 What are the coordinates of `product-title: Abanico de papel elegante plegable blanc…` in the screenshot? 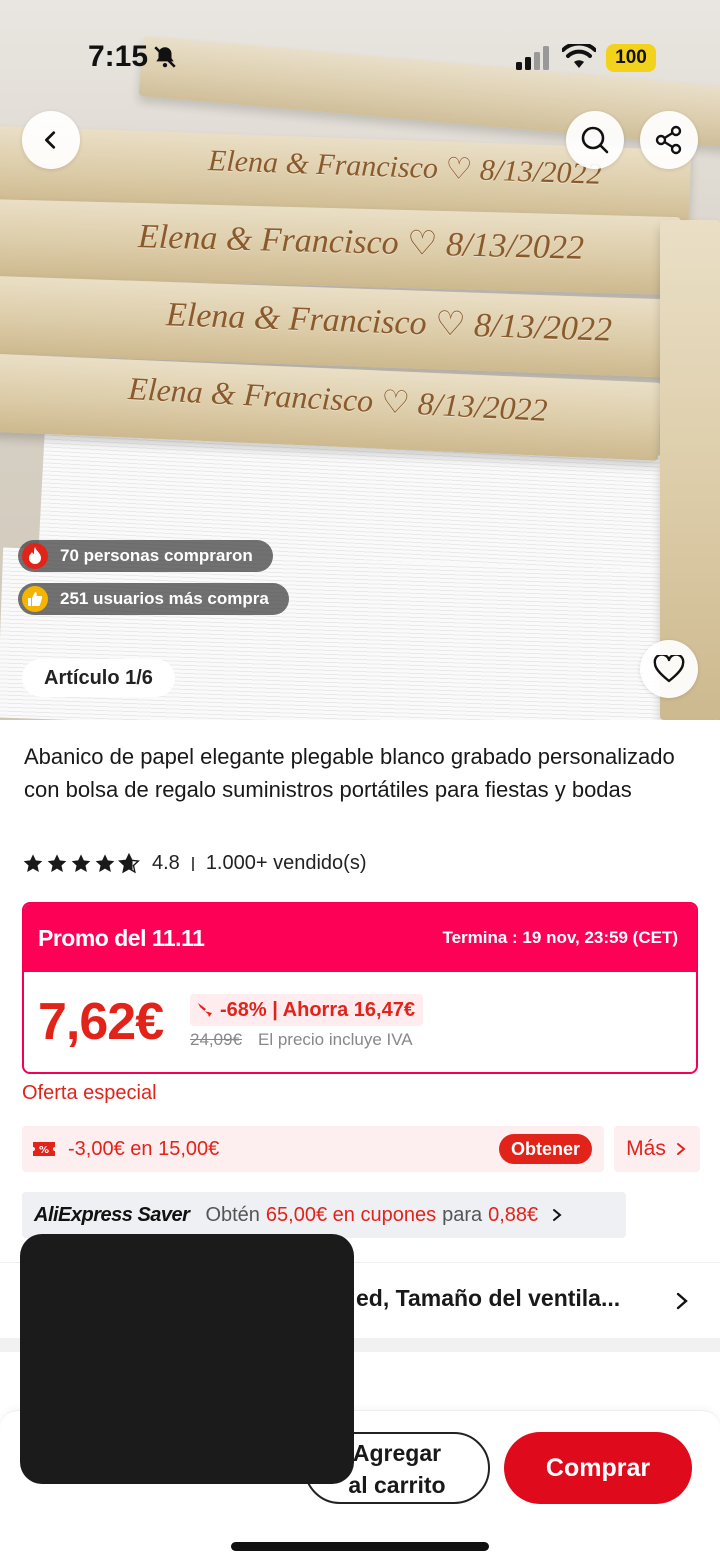 It's located at (349, 773).